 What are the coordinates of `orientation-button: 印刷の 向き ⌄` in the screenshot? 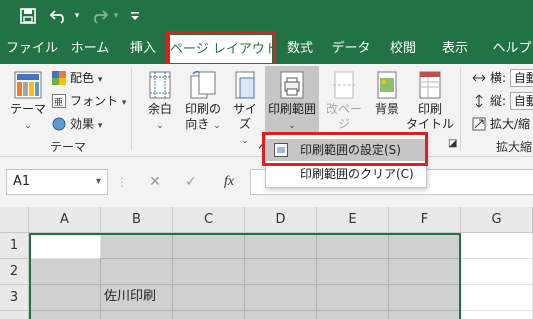 It's located at (203, 102).